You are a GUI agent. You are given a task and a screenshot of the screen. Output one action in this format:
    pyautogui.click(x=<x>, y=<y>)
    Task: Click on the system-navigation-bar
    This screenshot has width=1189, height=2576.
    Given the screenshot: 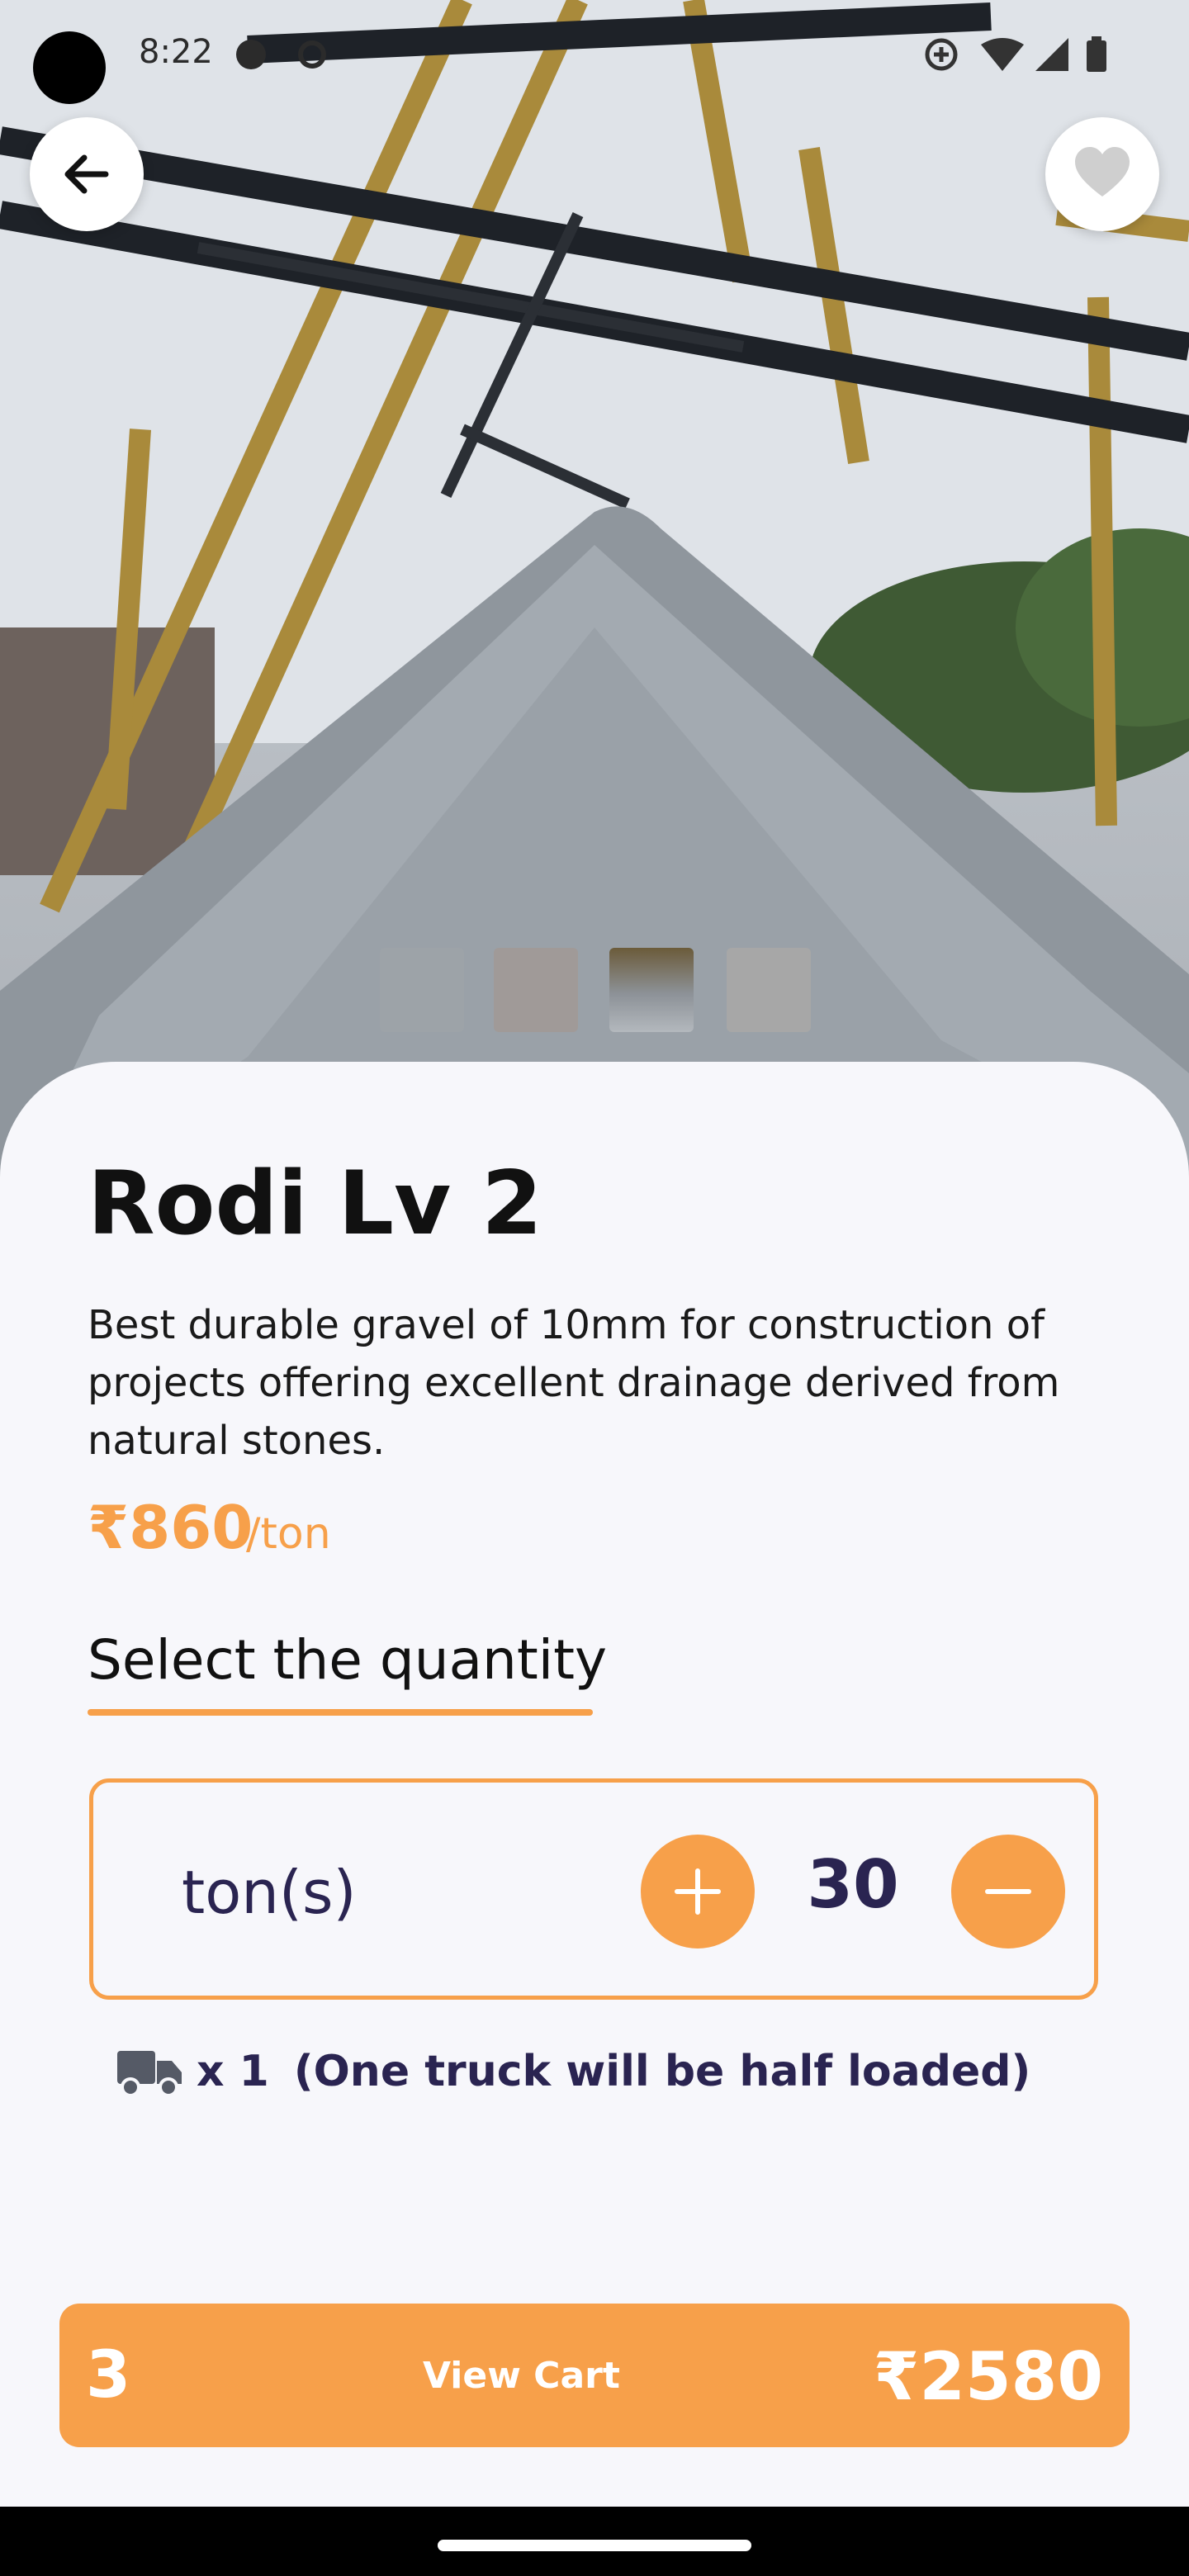 What is the action you would take?
    pyautogui.click(x=594, y=2541)
    